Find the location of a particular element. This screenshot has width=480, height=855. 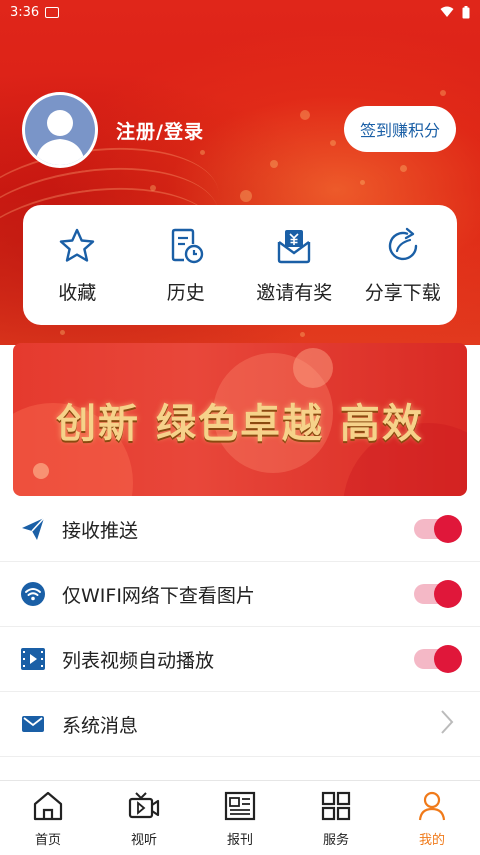

status-time: 3:36 is located at coordinates (25, 12).